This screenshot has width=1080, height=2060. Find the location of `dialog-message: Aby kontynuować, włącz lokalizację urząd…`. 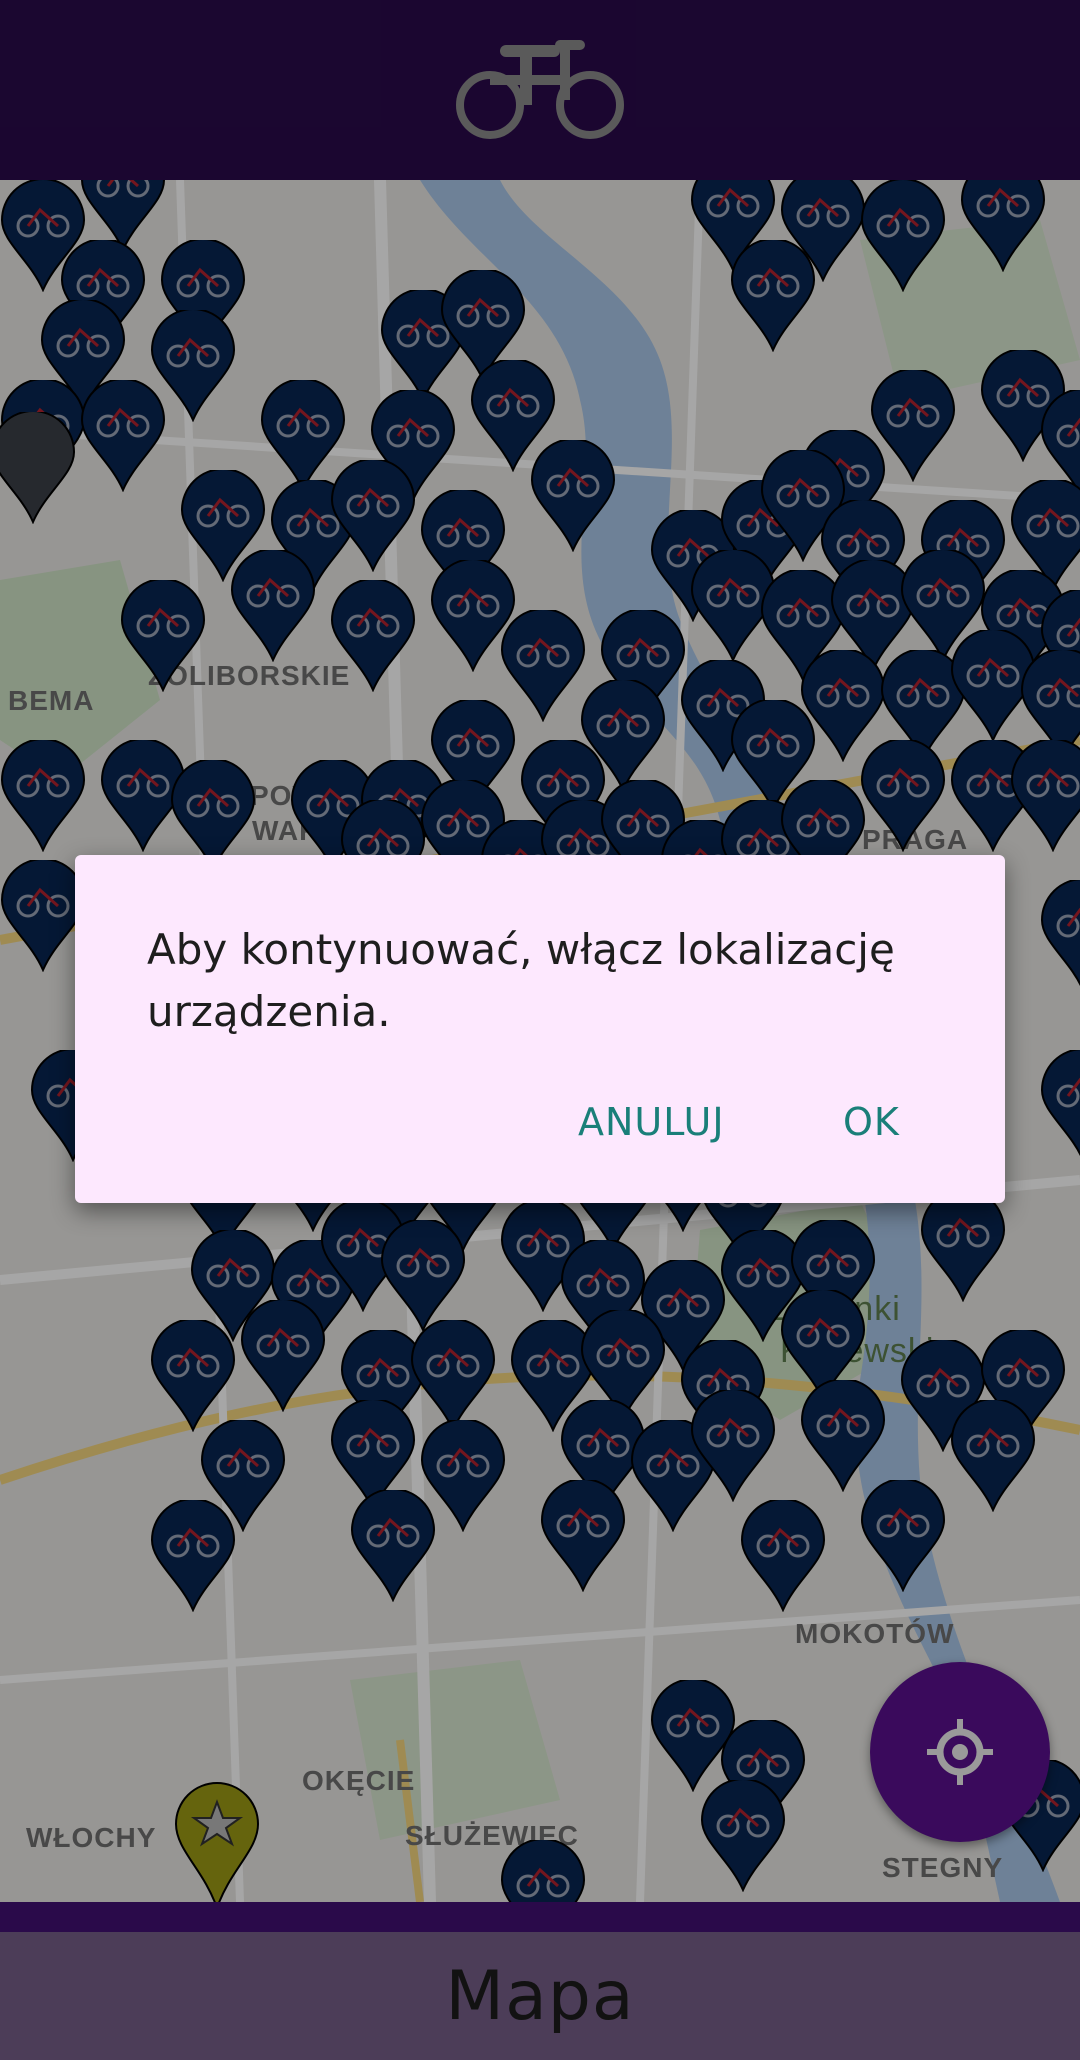

dialog-message: Aby kontynuować, włącz lokalizację urząd… is located at coordinates (521, 980).